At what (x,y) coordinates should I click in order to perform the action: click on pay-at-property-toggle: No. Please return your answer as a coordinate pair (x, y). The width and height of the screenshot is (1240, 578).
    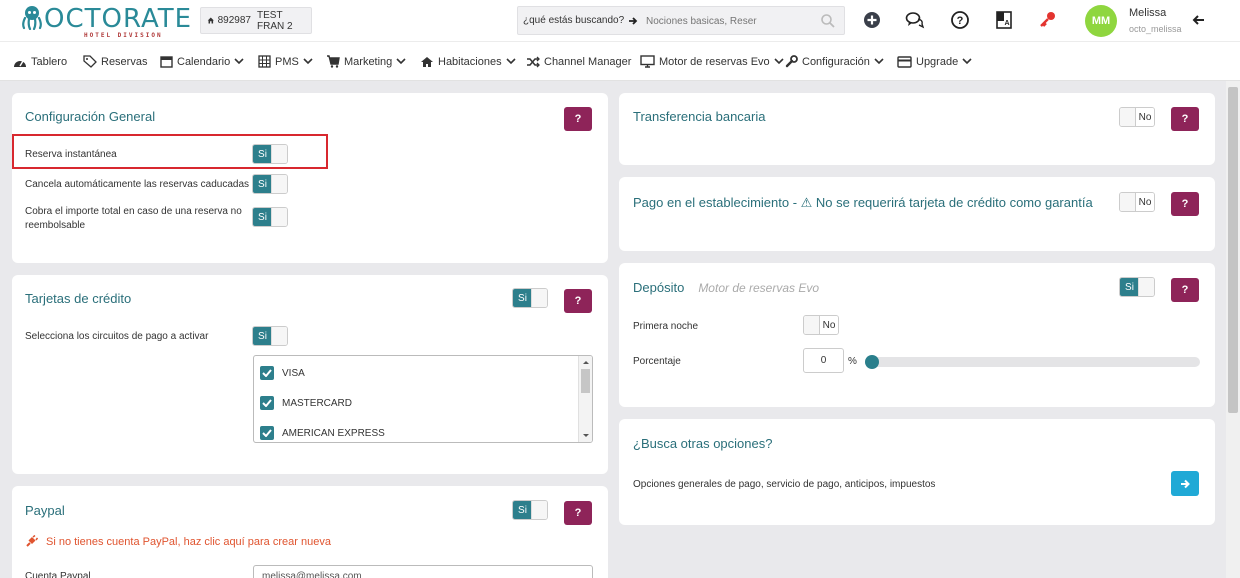
    Looking at the image, I should click on (1137, 202).